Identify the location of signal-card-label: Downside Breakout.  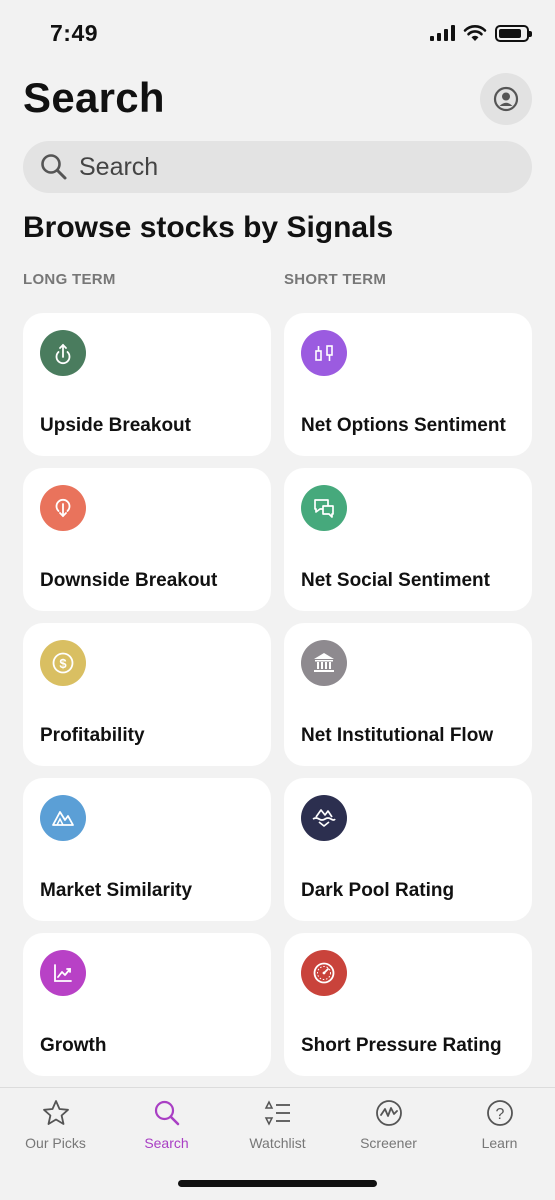
(129, 580).